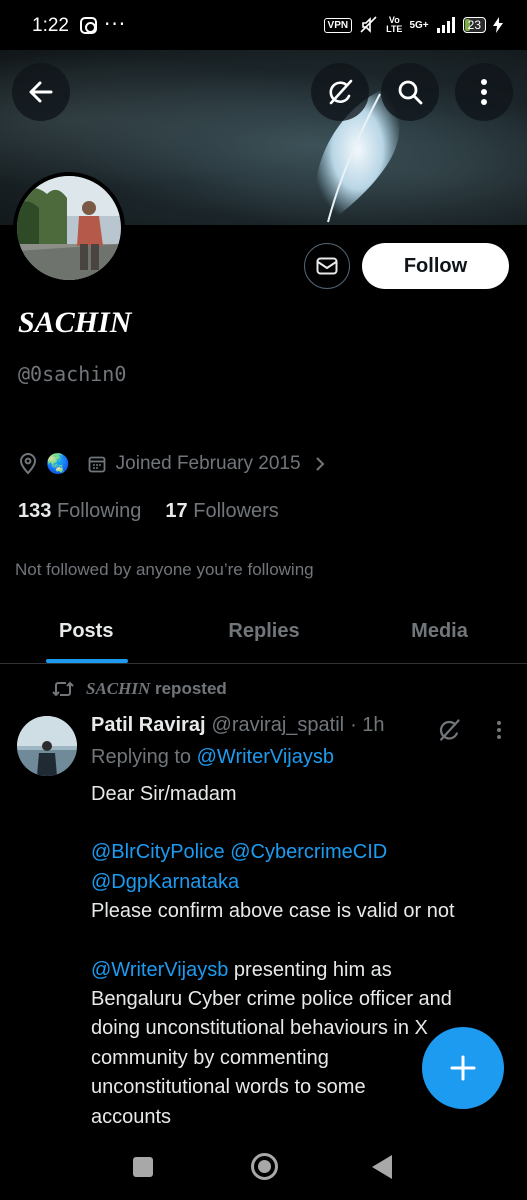  Describe the element at coordinates (115, 24) in the screenshot. I see `status-more: ···` at that location.